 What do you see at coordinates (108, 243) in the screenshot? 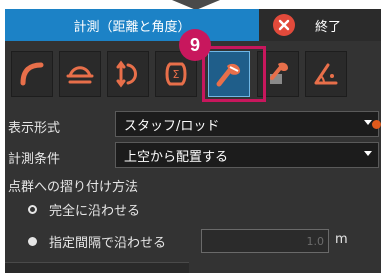
I see `fit-option-interval-label: 指定間隔で沿わせる` at bounding box center [108, 243].